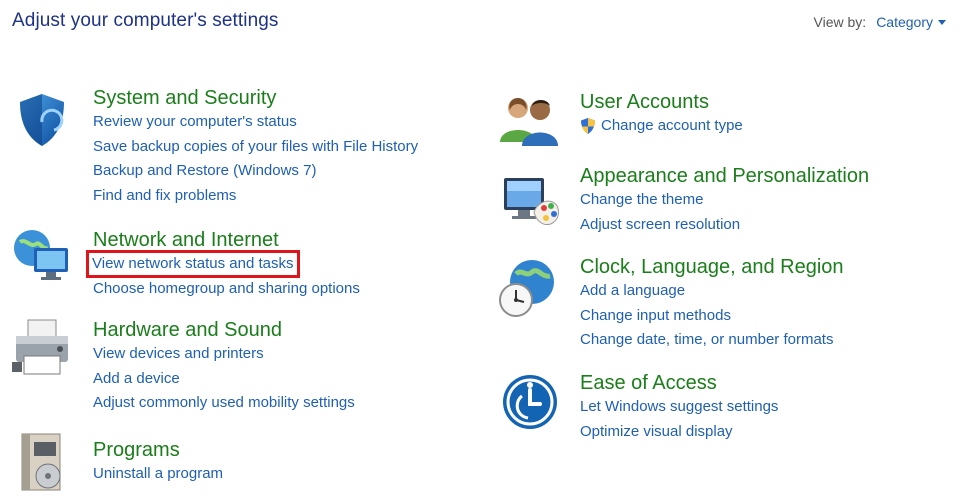 This screenshot has height=497, width=962. I want to click on view-by-value: Category, so click(904, 22).